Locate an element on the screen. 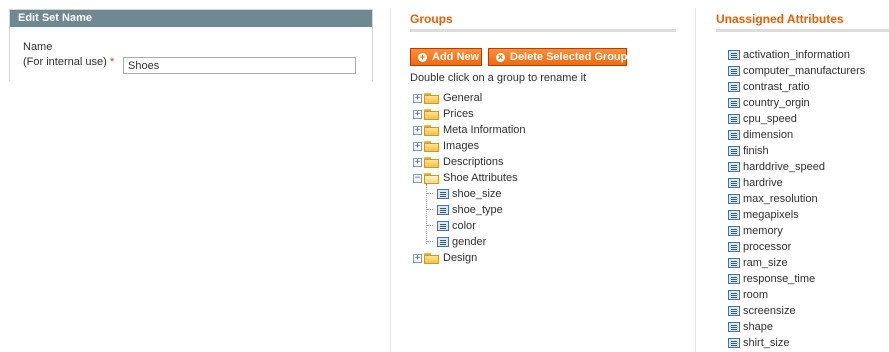 Image resolution: width=889 pixels, height=352 pixels. unassigned-attribute-item: megapixels is located at coordinates (763, 215).